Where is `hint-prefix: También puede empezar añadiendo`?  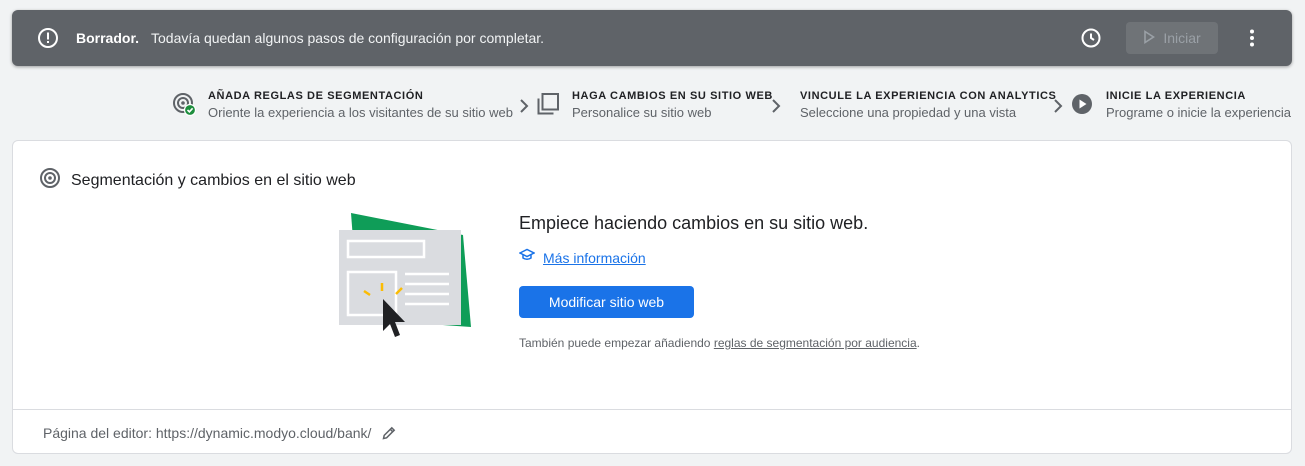 hint-prefix: También puede empezar añadiendo is located at coordinates (615, 343).